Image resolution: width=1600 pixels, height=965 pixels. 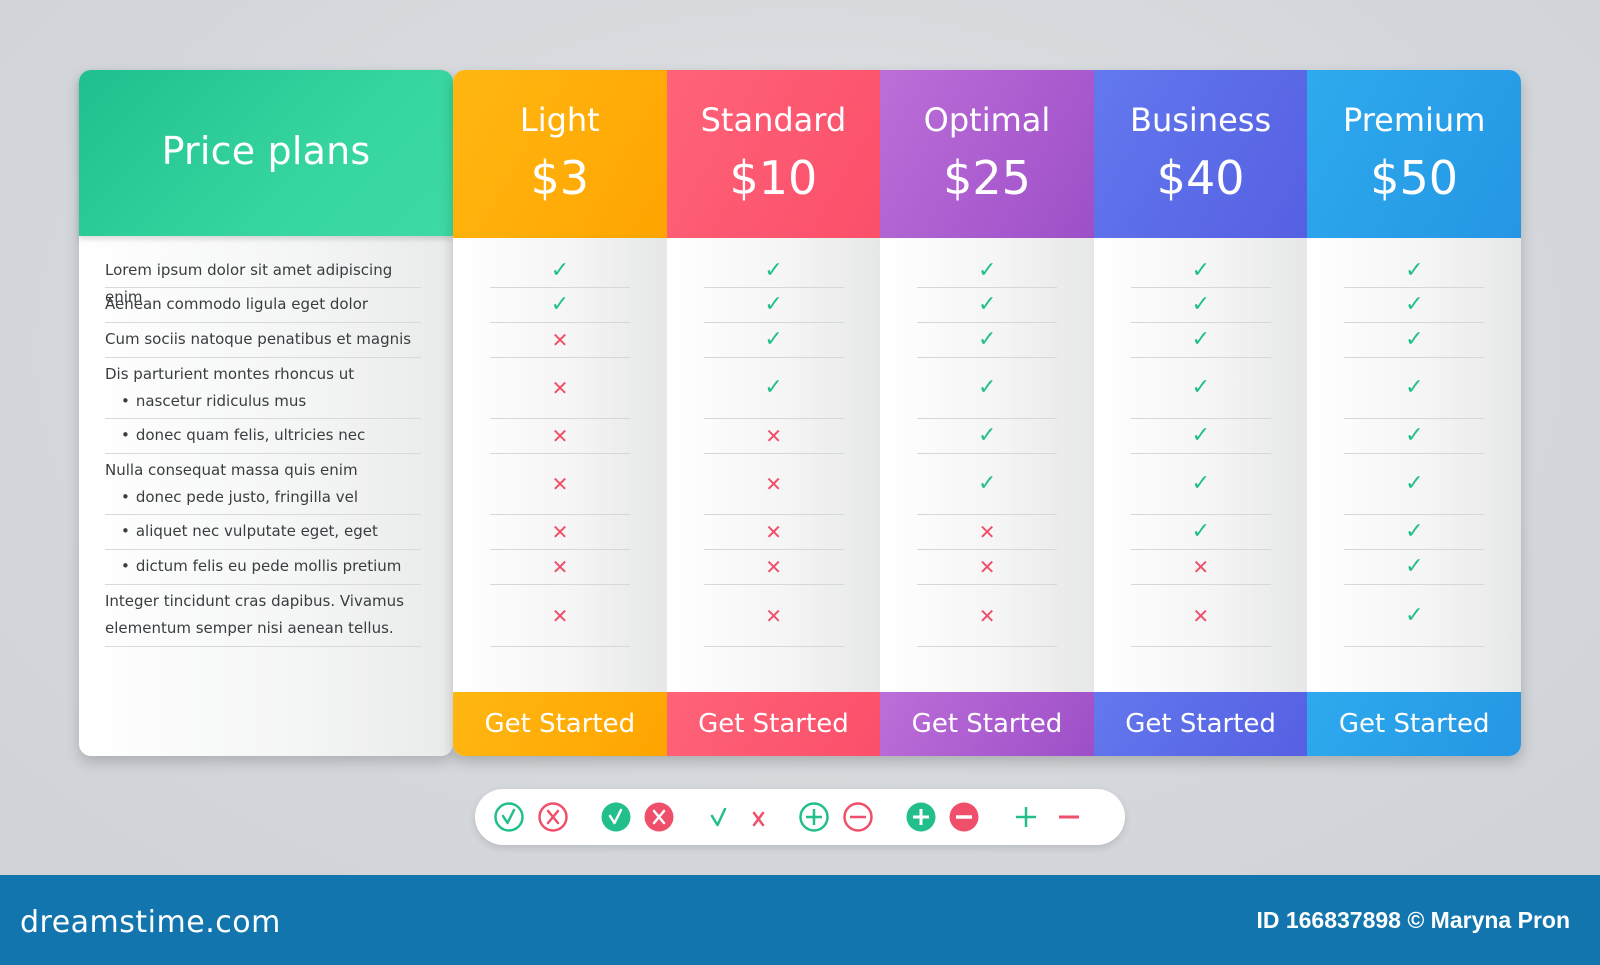 What do you see at coordinates (1026, 817) in the screenshot?
I see `plus-icon` at bounding box center [1026, 817].